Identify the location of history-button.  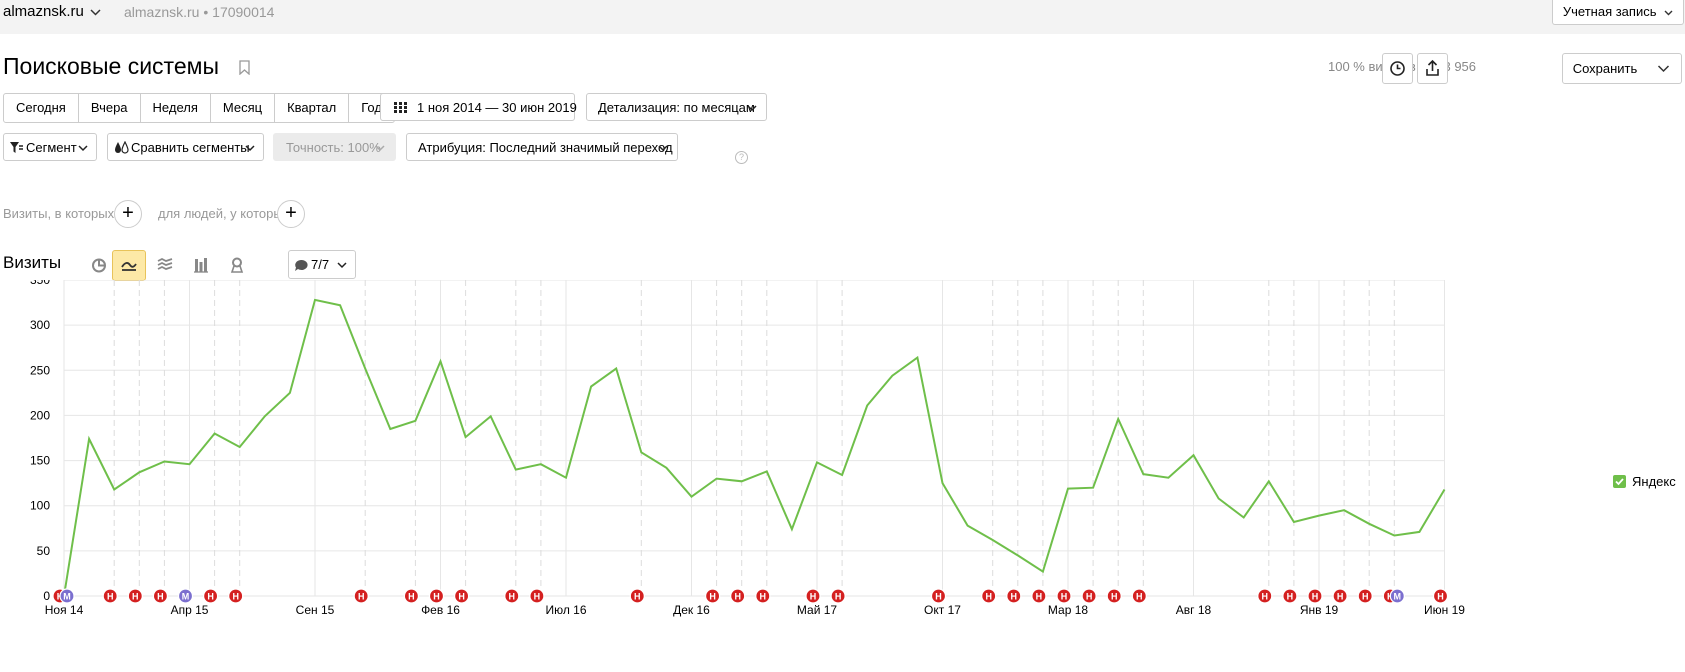
(1397, 68).